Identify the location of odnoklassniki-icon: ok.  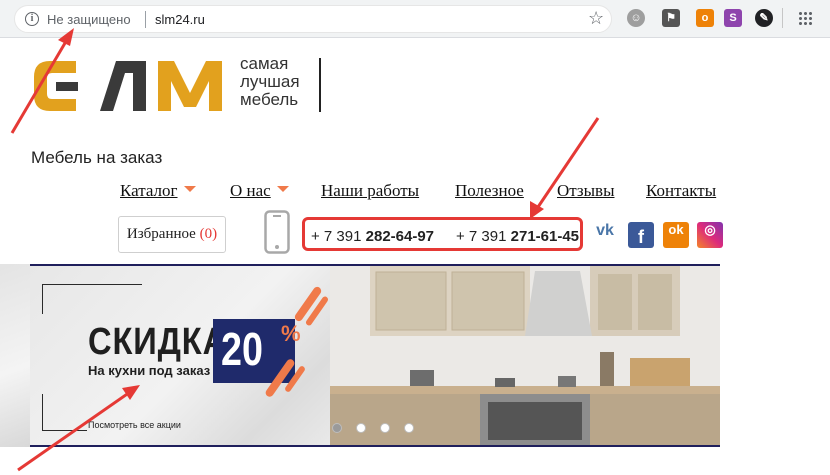
(676, 235).